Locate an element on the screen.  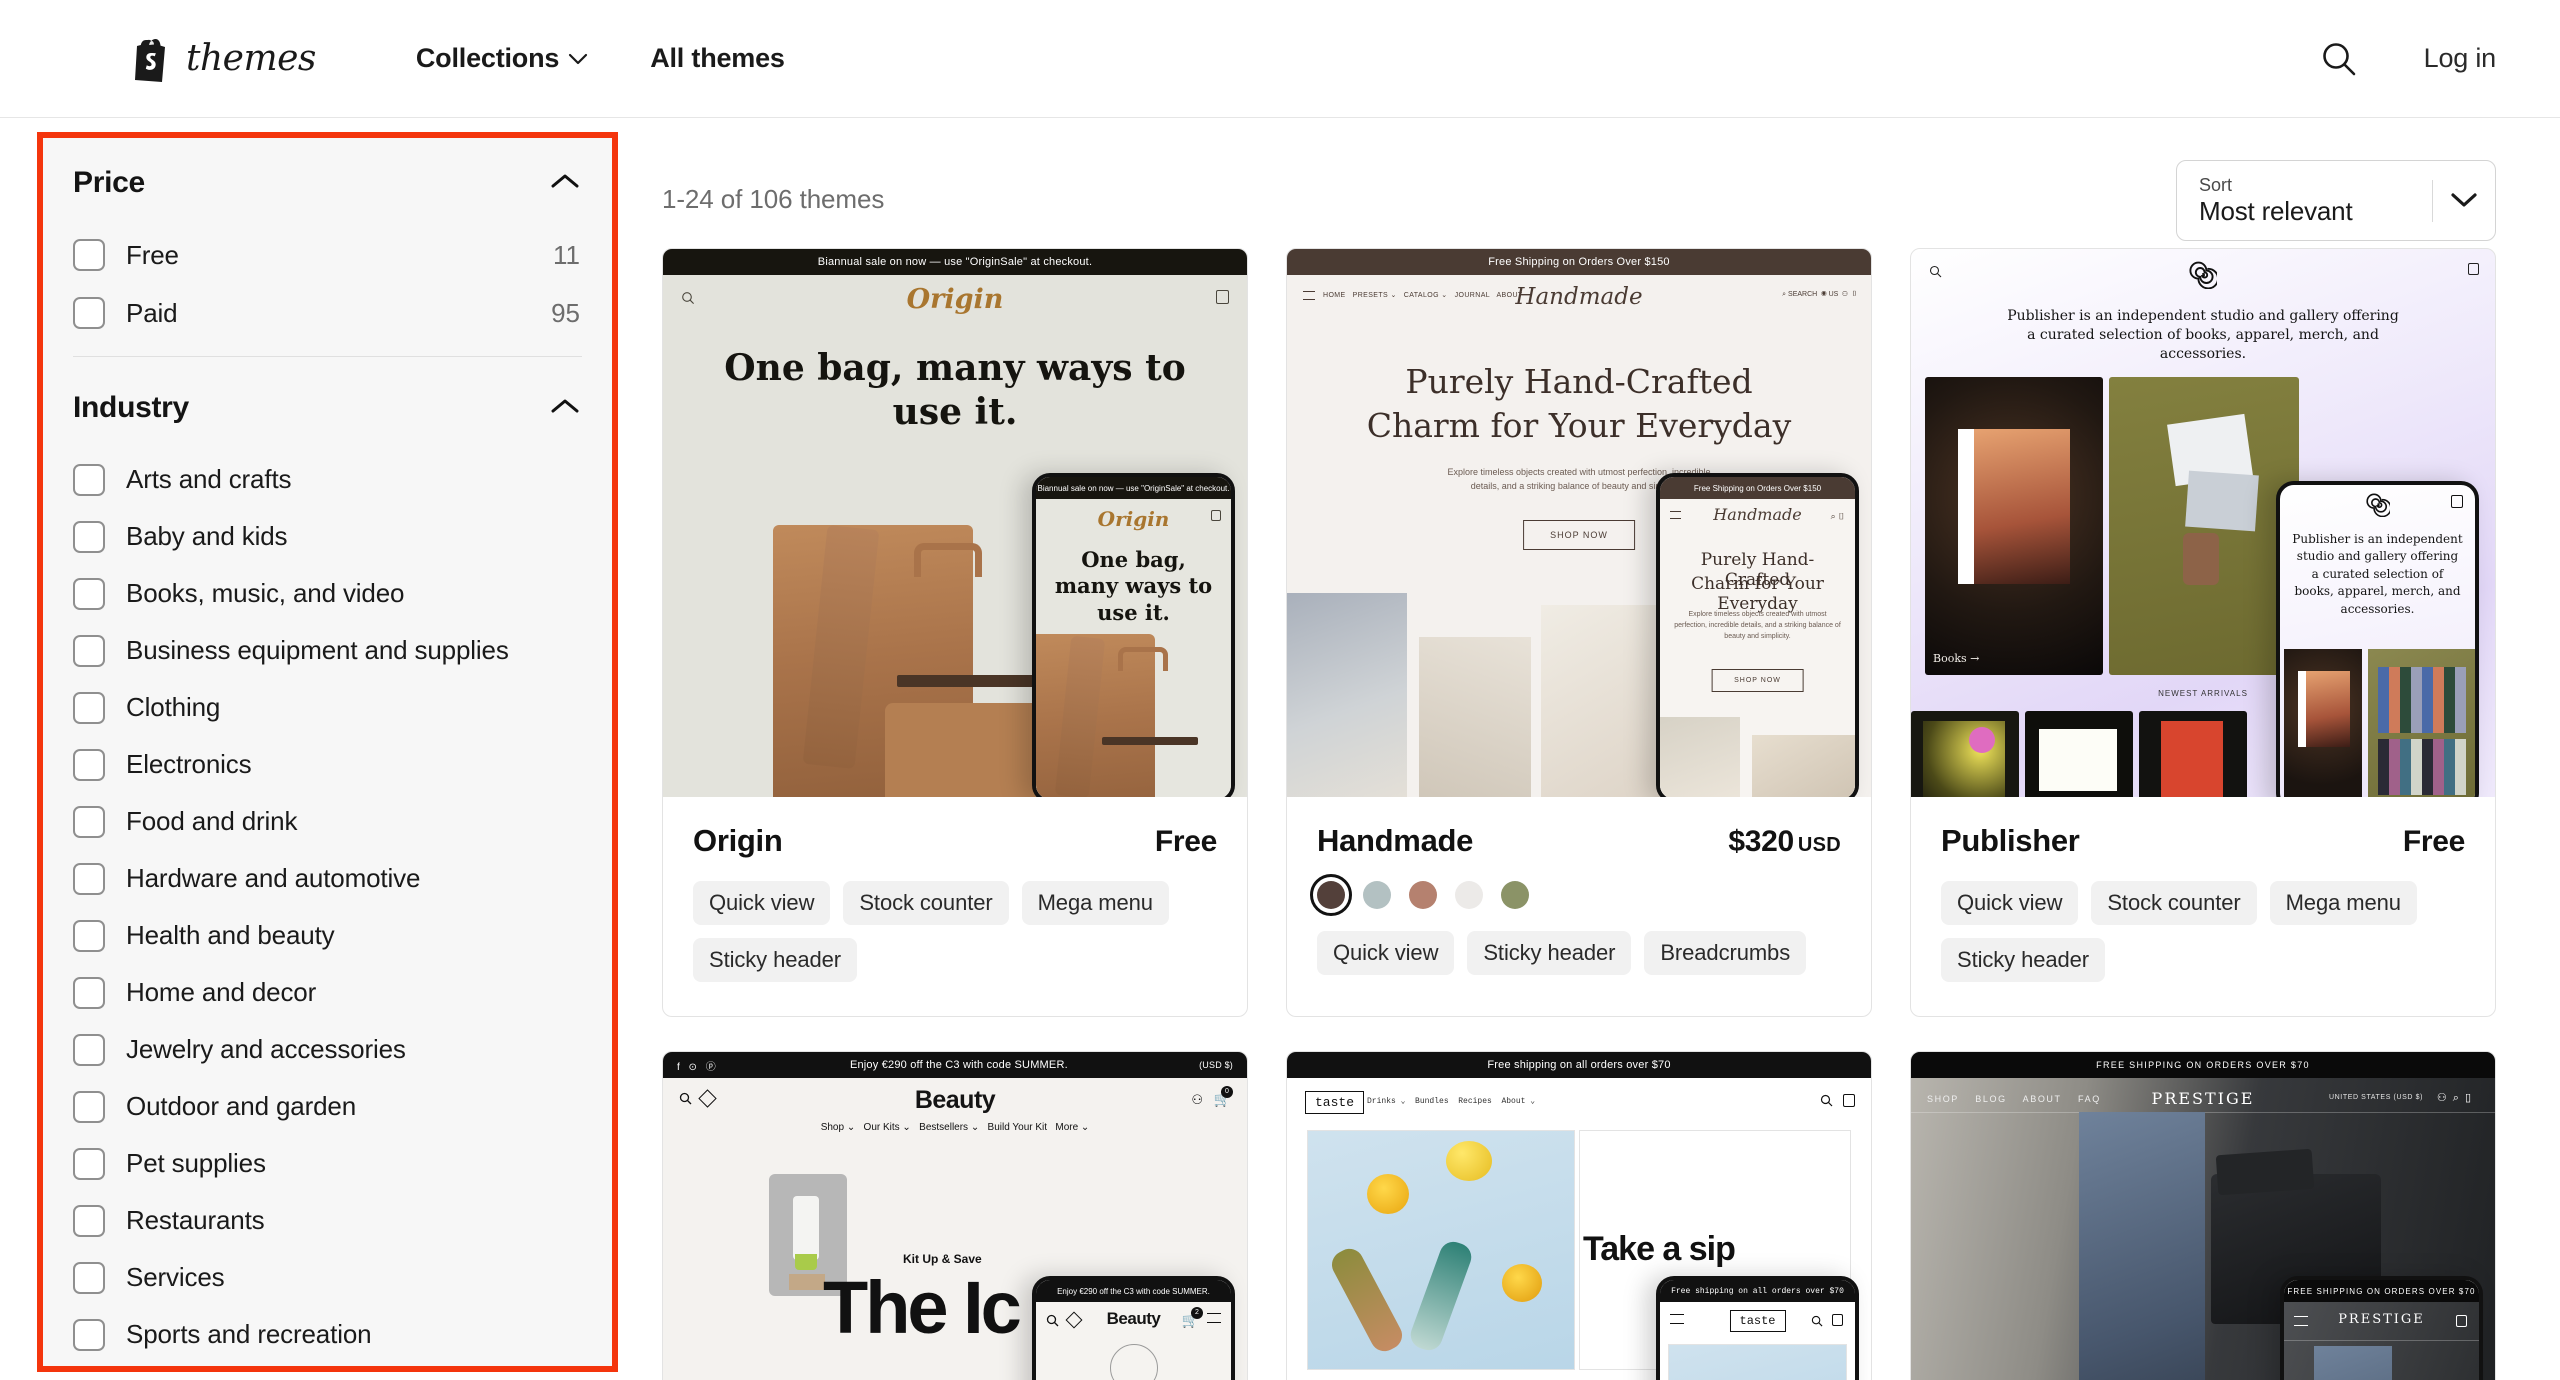
preview-mobile-announcement: Free Shipping on Orders Over $150 is located at coordinates (1757, 488).